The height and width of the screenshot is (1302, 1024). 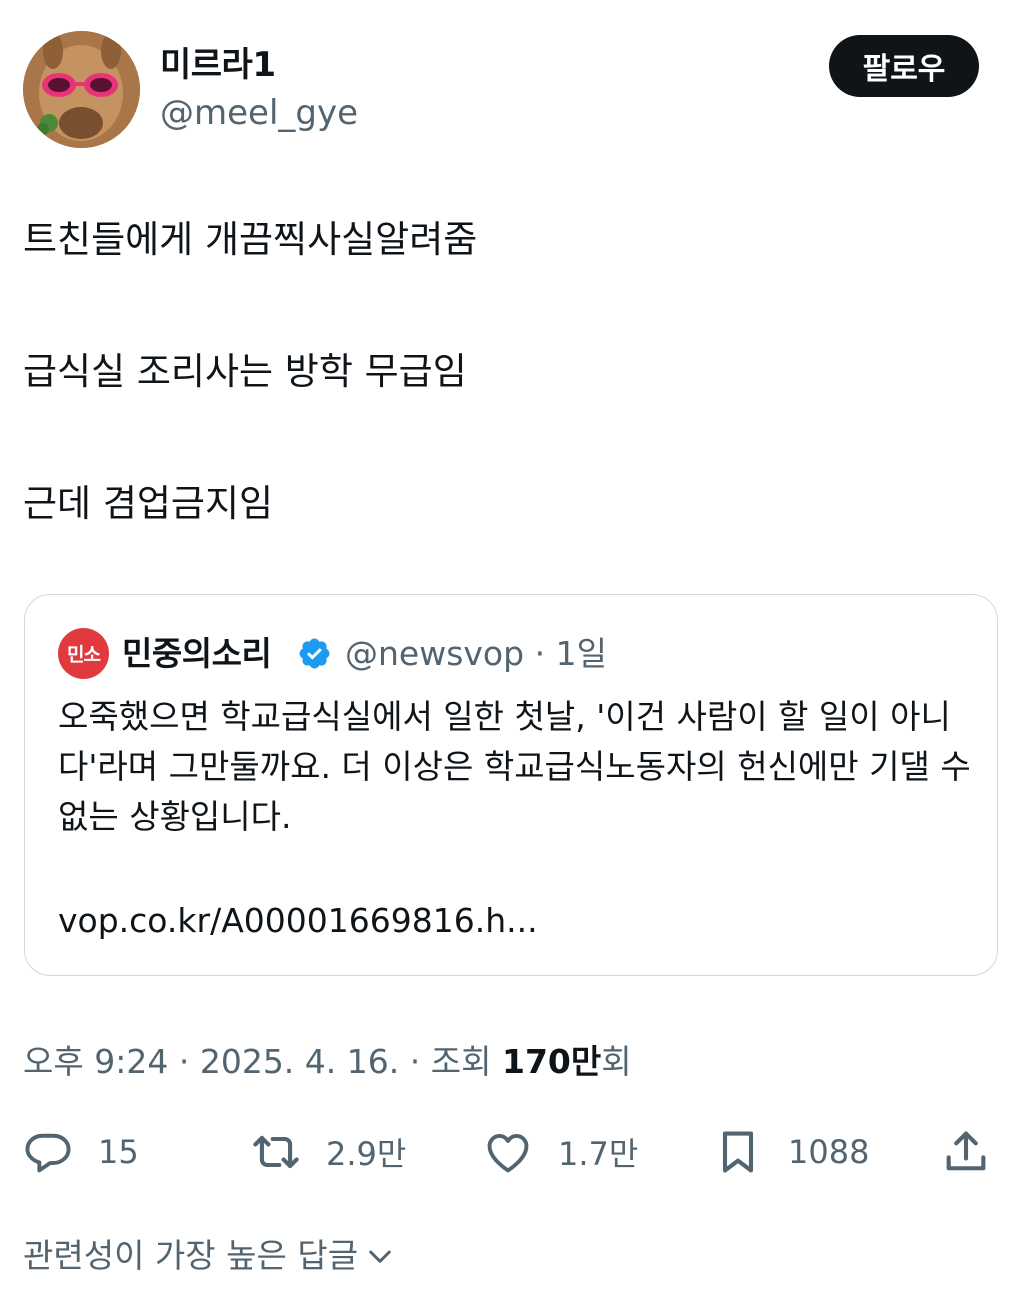 I want to click on retweet-icon, so click(x=276, y=1152).